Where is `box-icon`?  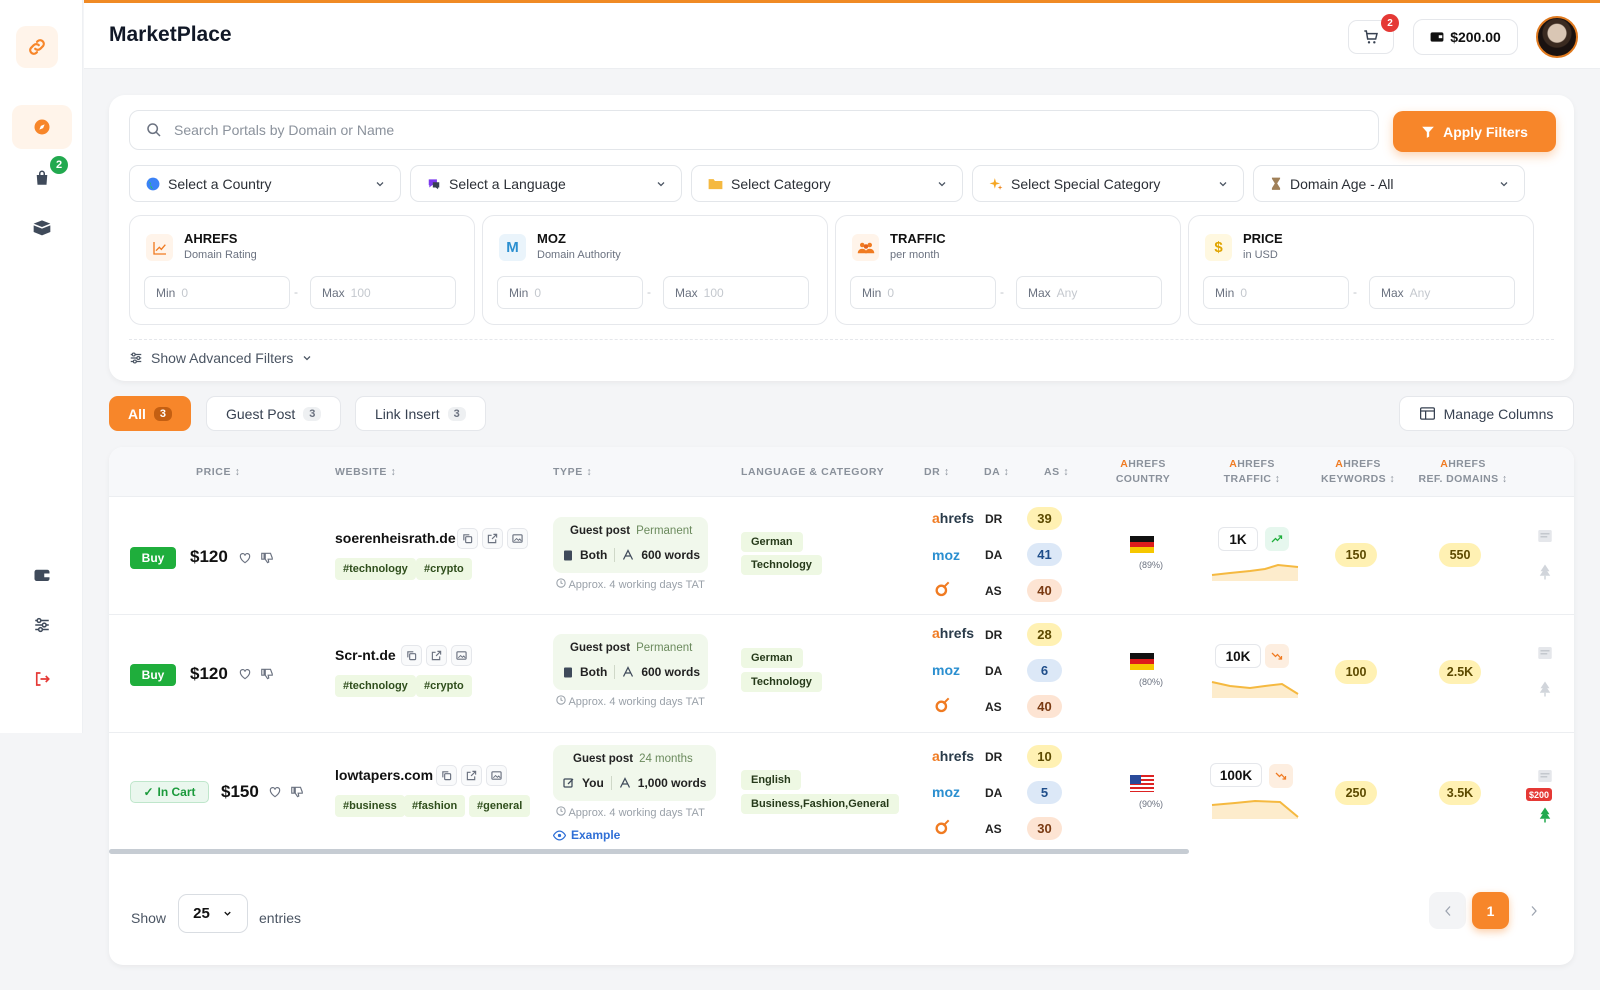
box-icon is located at coordinates (42, 228).